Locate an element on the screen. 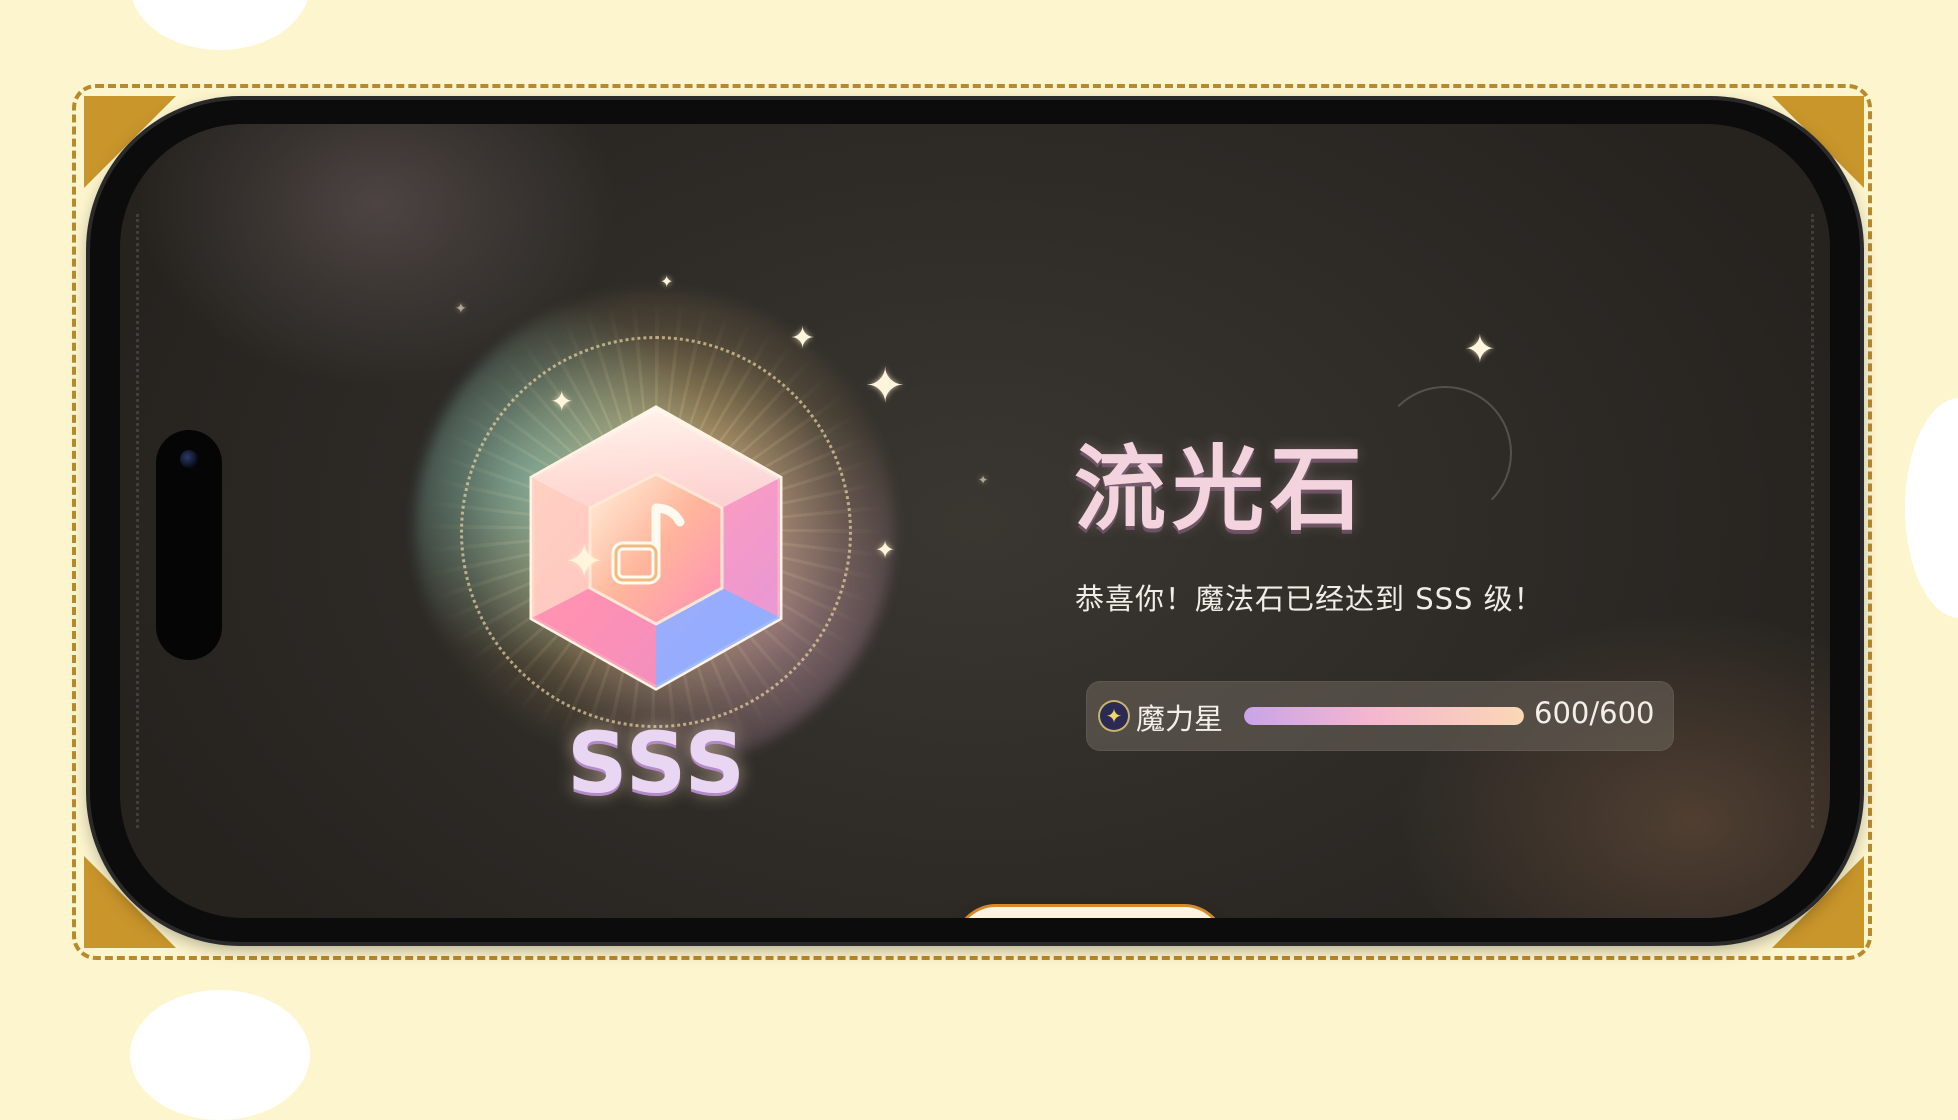  continue-button: 继续 is located at coordinates (1090, 911).